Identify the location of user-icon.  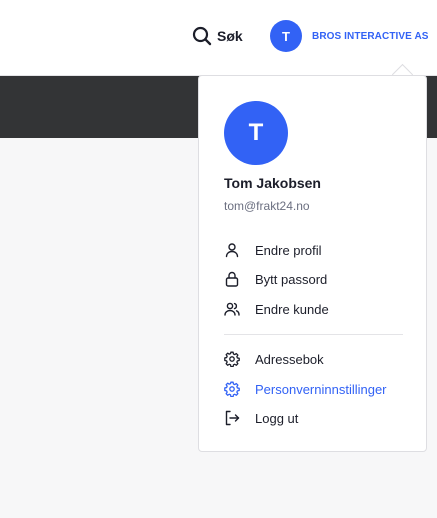
(232, 250).